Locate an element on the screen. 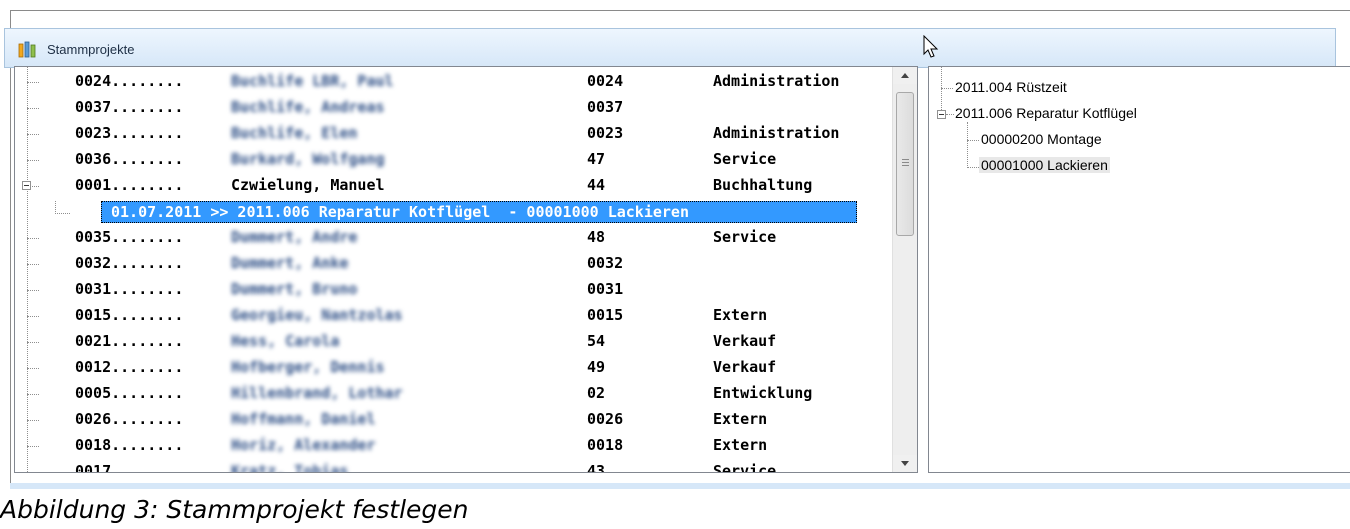 This screenshot has height=529, width=1350. row-number: 0015 is located at coordinates (605, 315).